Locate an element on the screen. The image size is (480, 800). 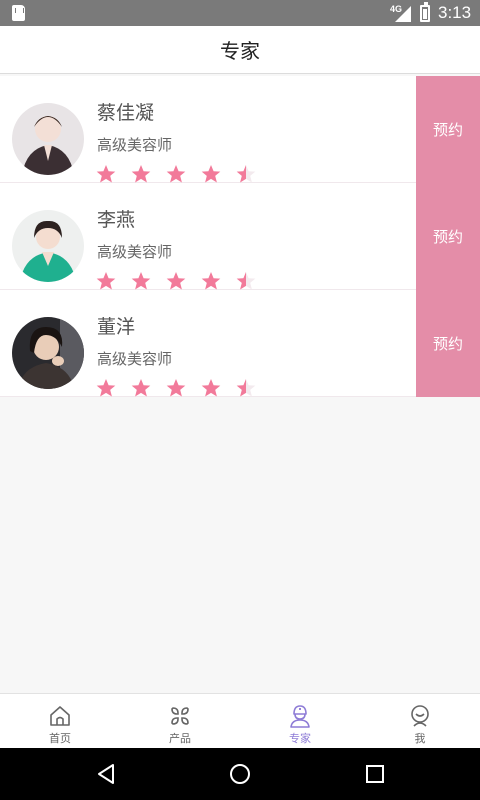
tab-home: 首页 is located at coordinates (60, 721).